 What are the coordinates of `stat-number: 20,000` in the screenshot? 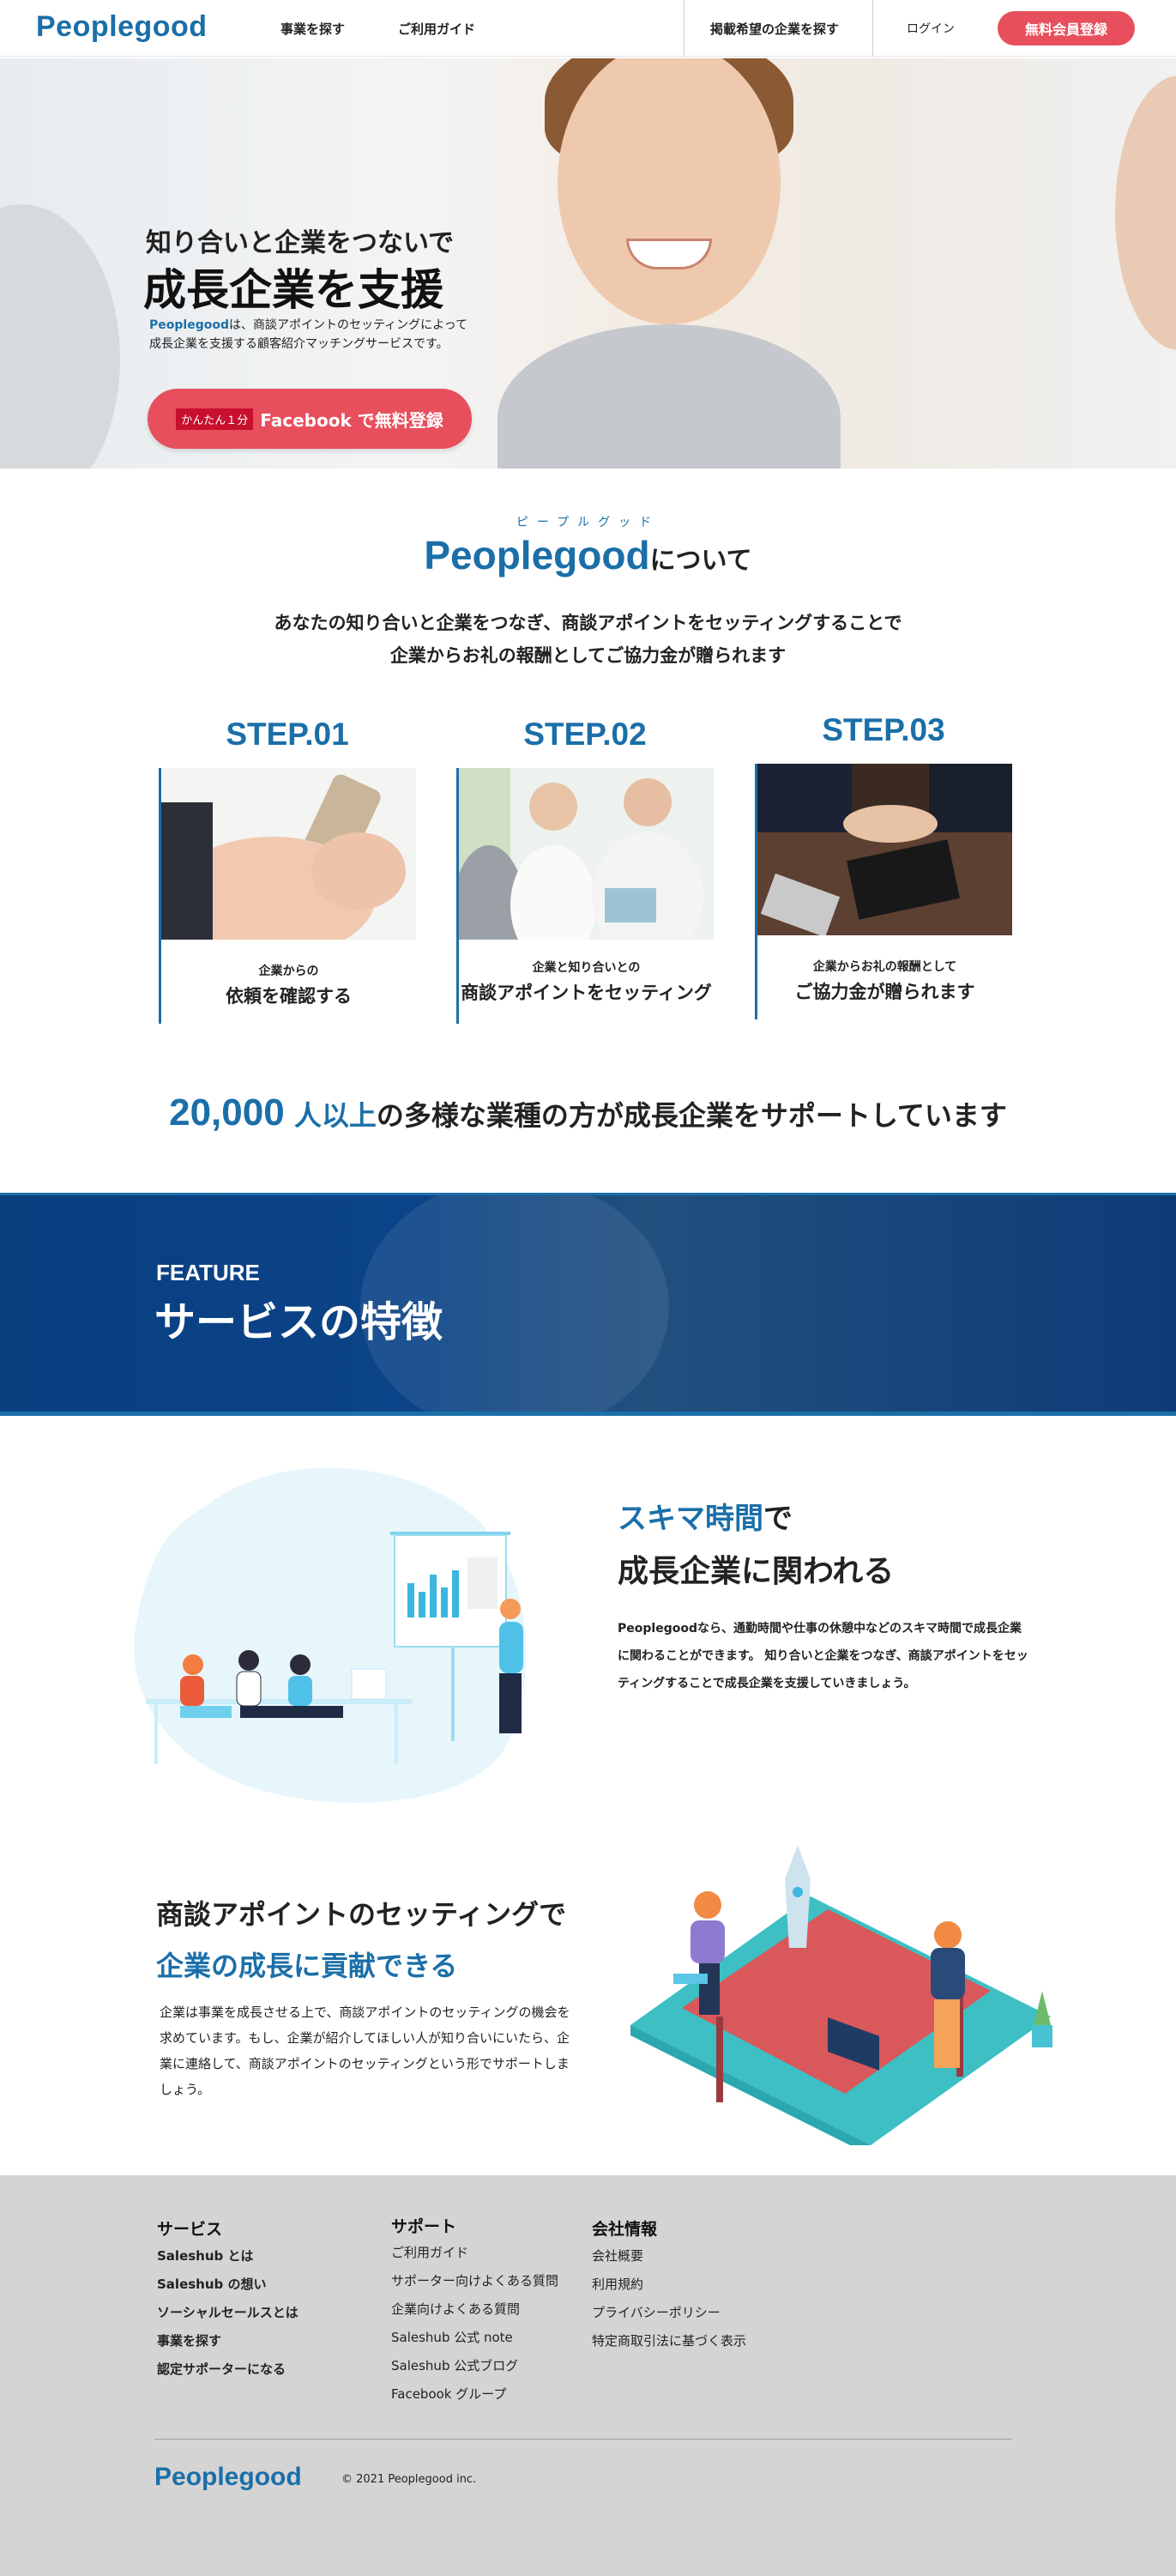 It's located at (227, 1112).